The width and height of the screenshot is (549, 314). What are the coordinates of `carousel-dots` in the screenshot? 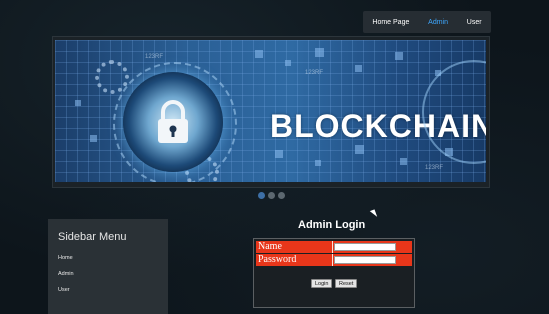 It's located at (271, 195).